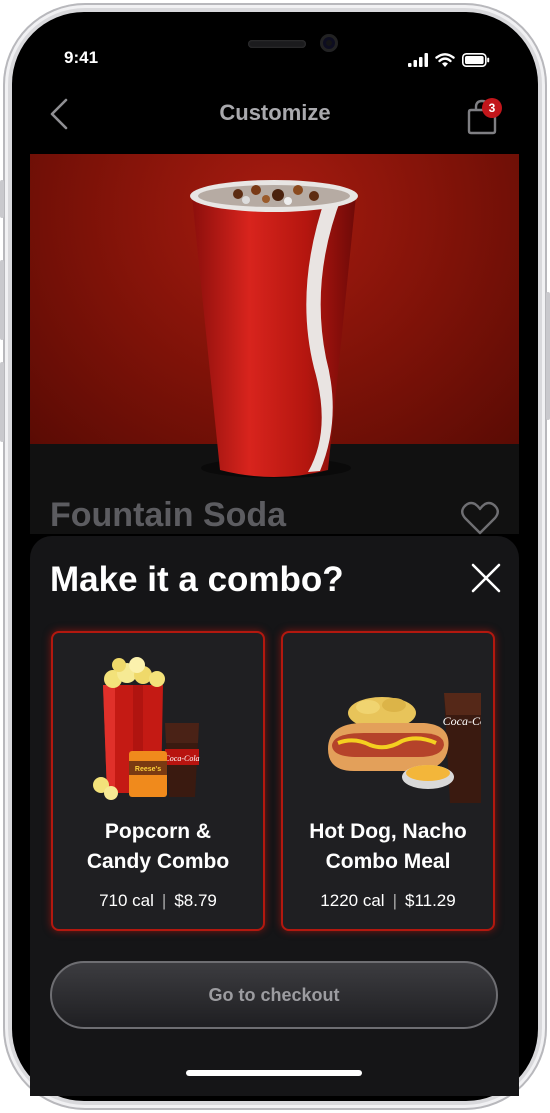 Image resolution: width=550 pixels, height=1113 pixels. Describe the element at coordinates (158, 901) in the screenshot. I see `combo-meta: 710 cal | $8.79` at that location.